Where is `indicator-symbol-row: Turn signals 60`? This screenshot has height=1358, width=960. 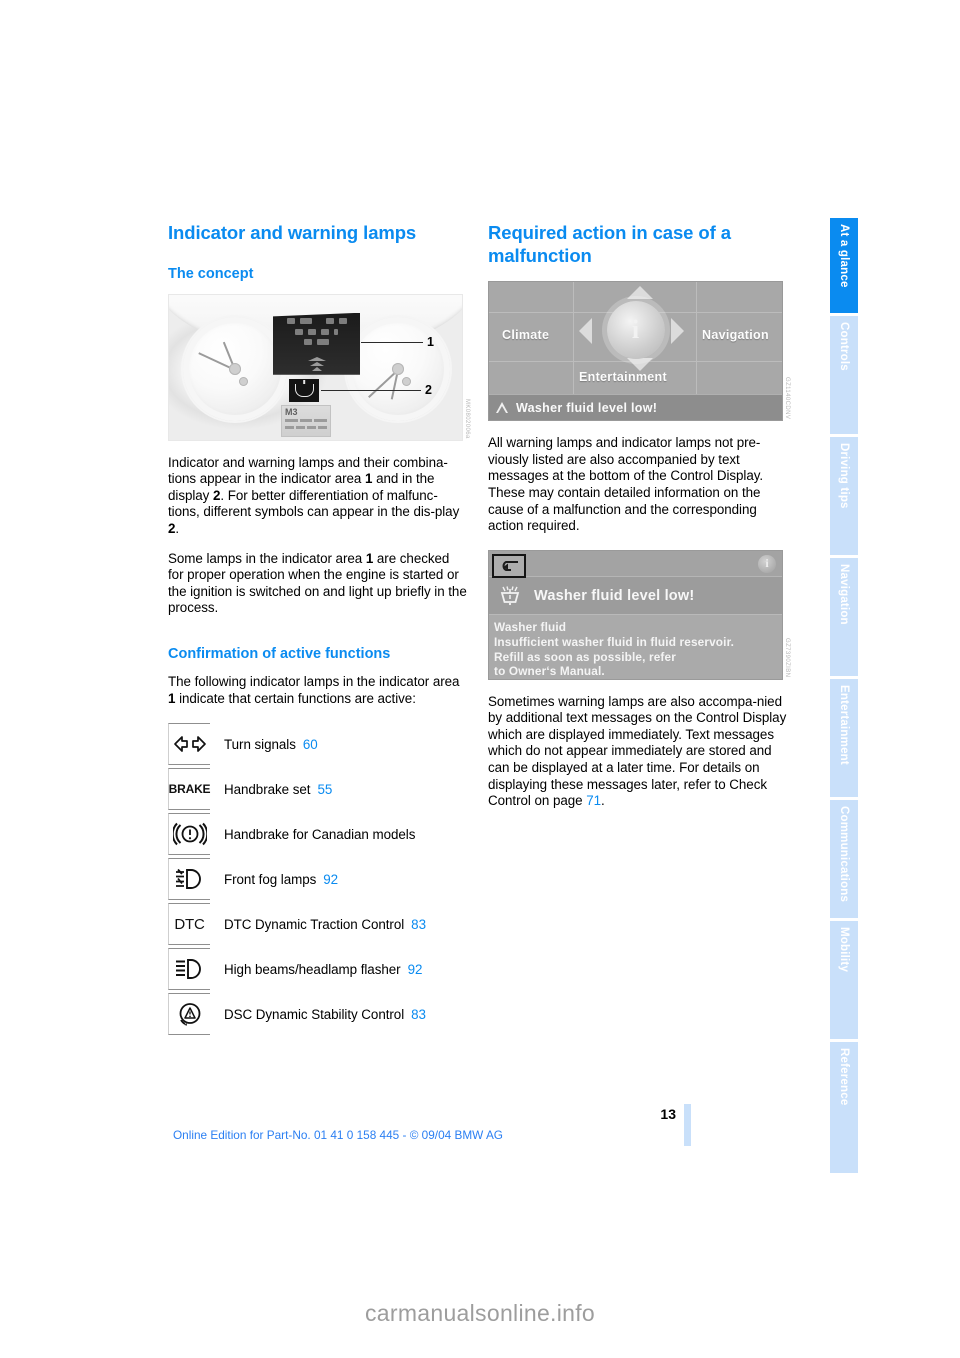 indicator-symbol-row: Turn signals 60 is located at coordinates (318, 744).